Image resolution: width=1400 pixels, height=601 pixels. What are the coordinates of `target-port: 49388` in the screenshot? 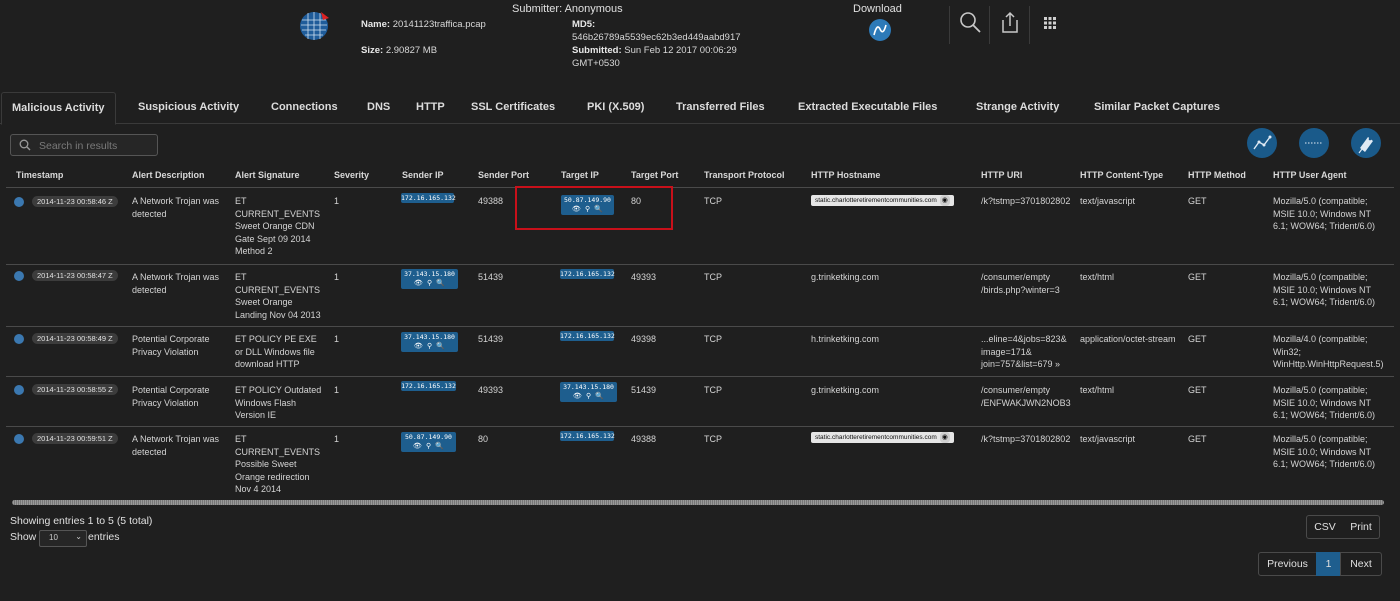 It's located at (644, 439).